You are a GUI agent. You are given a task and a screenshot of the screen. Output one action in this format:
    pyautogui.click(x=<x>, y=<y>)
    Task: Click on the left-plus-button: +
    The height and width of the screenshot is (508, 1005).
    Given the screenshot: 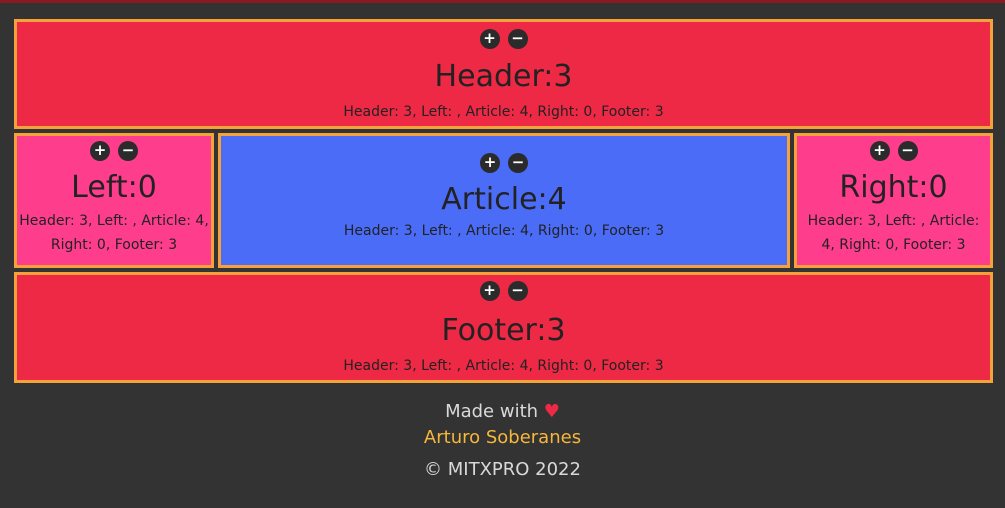 What is the action you would take?
    pyautogui.click(x=100, y=151)
    